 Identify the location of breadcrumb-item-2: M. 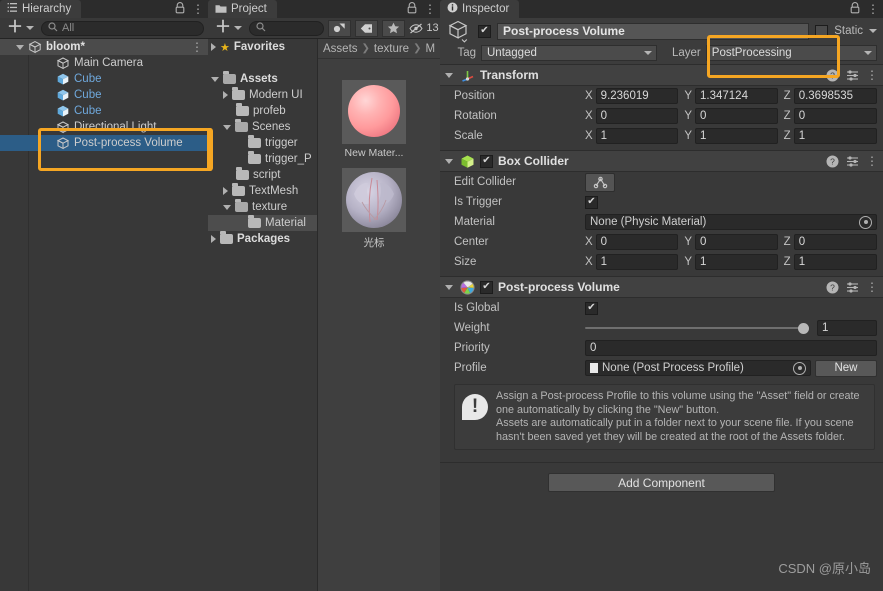
(430, 49).